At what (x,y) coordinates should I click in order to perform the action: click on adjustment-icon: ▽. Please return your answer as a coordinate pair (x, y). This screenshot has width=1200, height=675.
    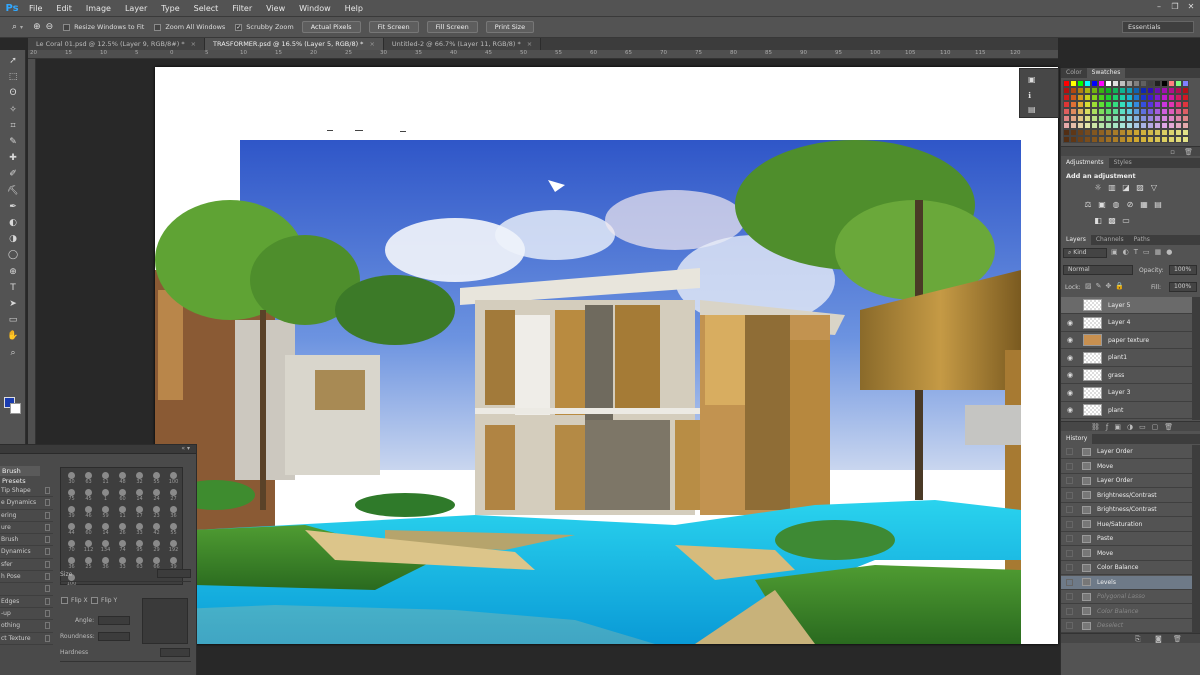
    Looking at the image, I should click on (1154, 187).